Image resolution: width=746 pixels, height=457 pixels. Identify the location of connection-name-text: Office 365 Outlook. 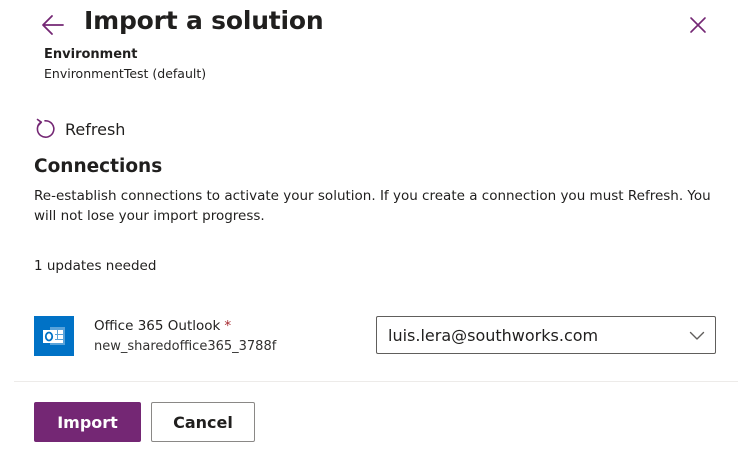
(157, 326).